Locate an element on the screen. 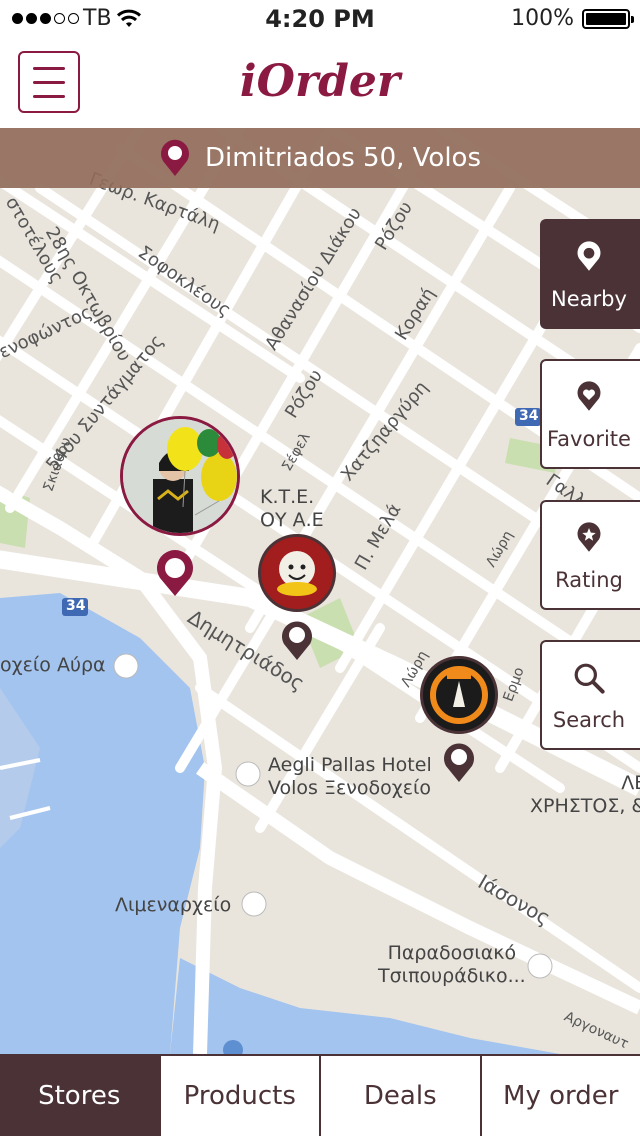  poi-avra: οχείο Αύρα is located at coordinates (53, 665).